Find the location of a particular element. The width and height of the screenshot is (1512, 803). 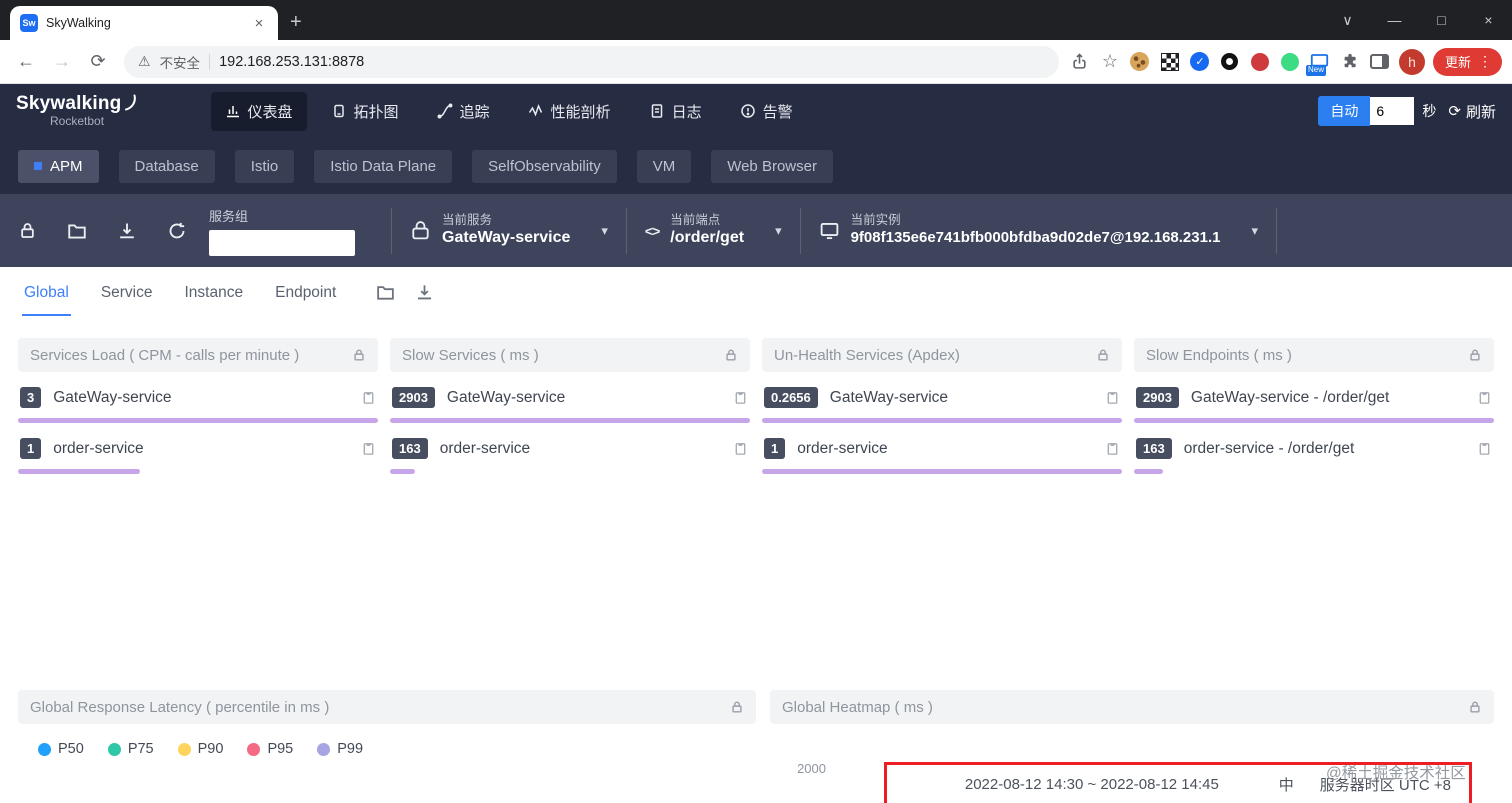

reload-icon: ⟳ is located at coordinates (98, 62).